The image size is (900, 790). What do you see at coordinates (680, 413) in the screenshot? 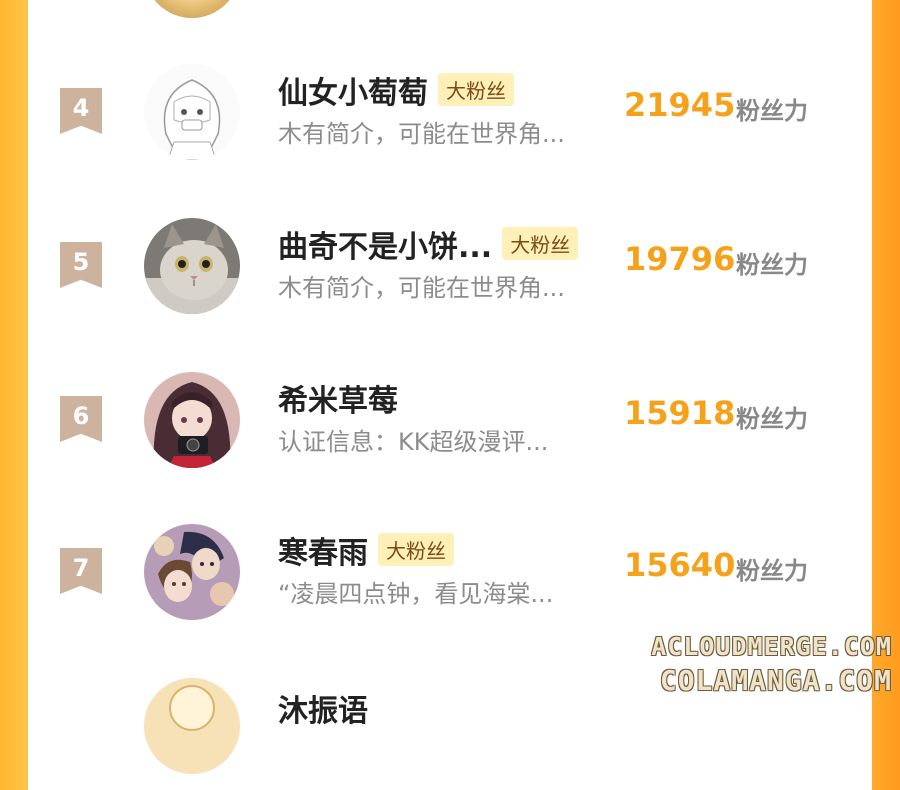
I see `fan-power-score: 15918` at bounding box center [680, 413].